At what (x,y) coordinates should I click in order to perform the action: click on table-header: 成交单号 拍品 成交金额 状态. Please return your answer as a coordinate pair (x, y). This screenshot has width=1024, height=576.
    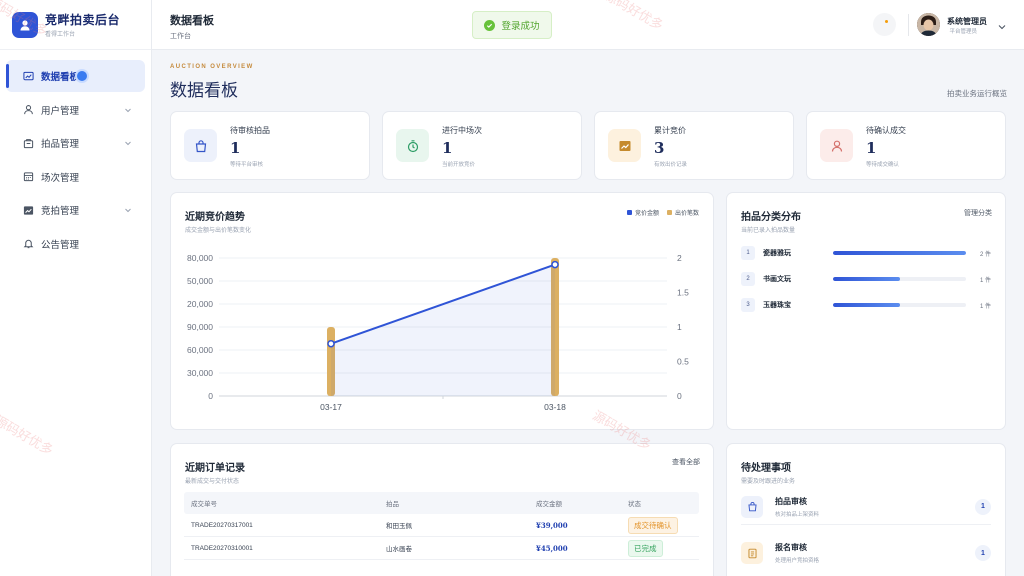
    Looking at the image, I should click on (441, 503).